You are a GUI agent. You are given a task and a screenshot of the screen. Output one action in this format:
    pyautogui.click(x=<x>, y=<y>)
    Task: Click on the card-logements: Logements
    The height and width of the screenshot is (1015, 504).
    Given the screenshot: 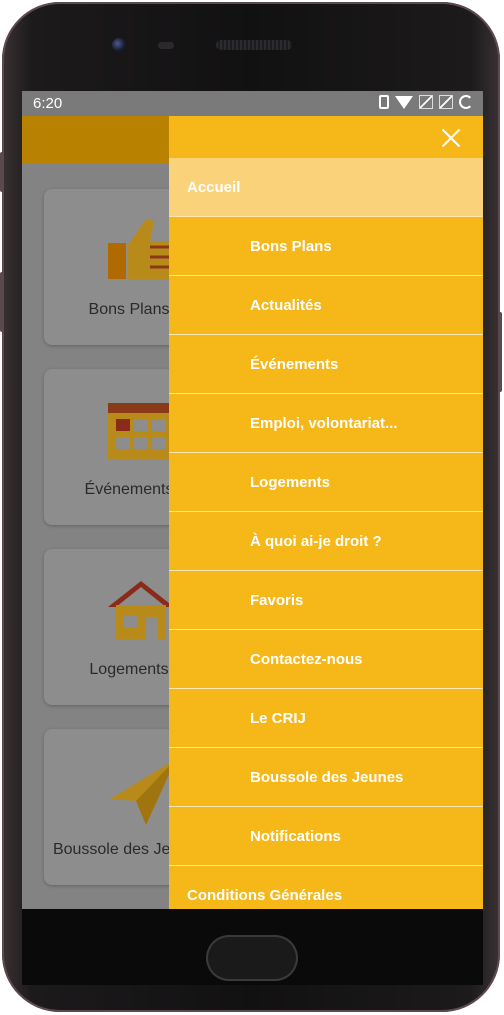 What is the action you would take?
    pyautogui.click(x=114, y=627)
    